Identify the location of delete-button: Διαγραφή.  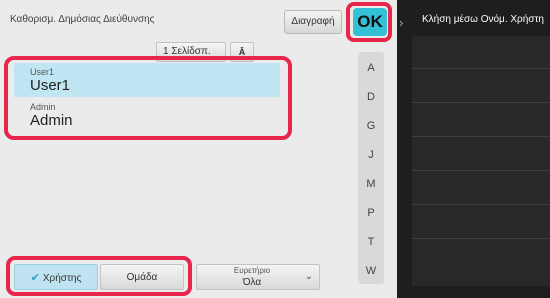
(313, 22).